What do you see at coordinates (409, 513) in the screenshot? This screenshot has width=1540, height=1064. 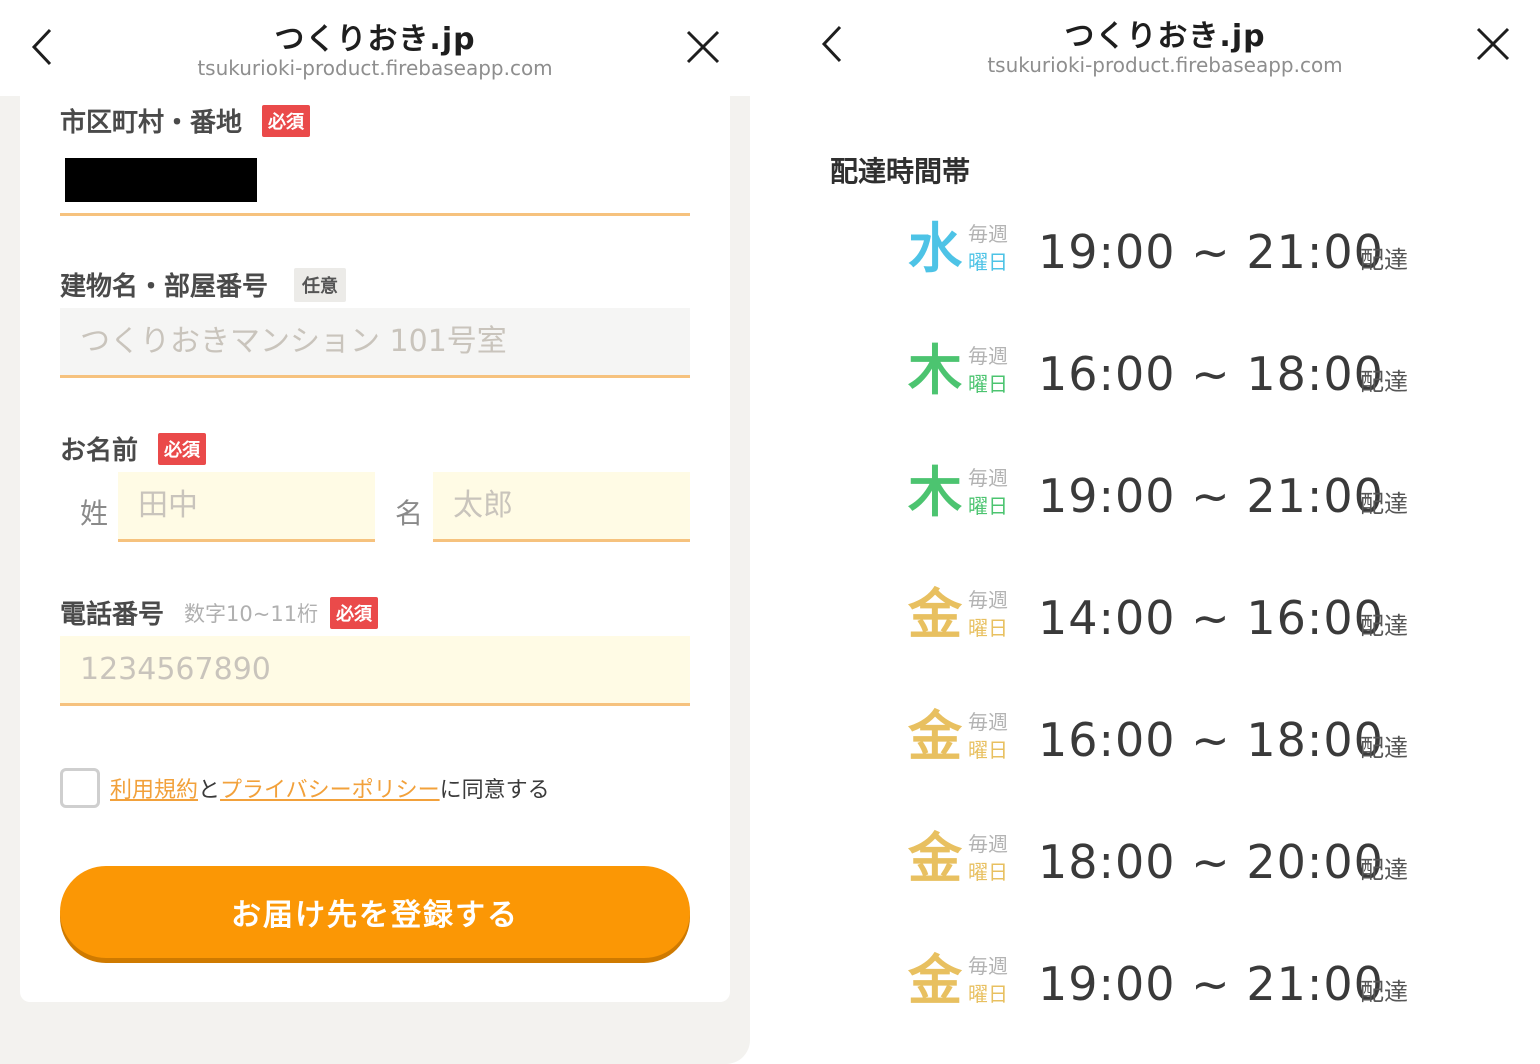 I see `first-name-prefix: 名` at bounding box center [409, 513].